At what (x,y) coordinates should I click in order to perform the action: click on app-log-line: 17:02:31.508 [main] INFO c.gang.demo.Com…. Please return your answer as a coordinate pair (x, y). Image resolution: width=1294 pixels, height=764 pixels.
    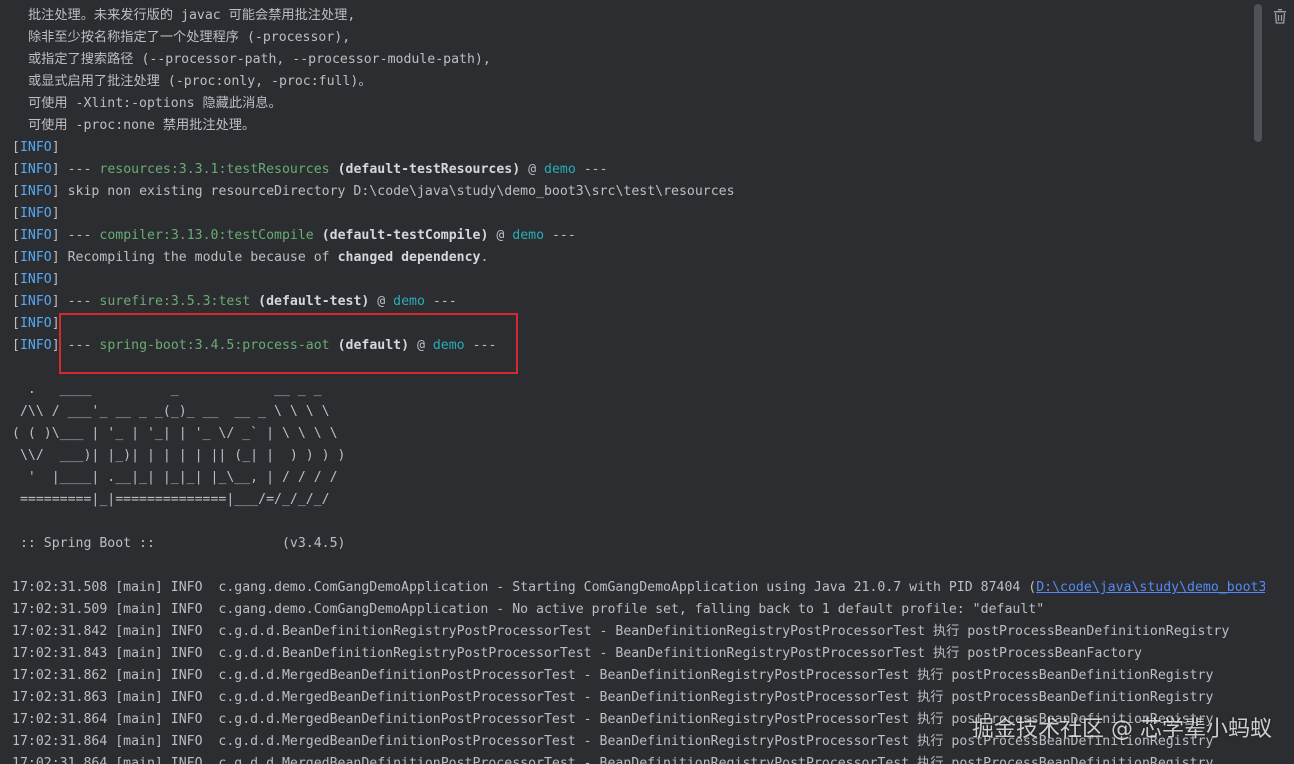
    Looking at the image, I should click on (638, 588).